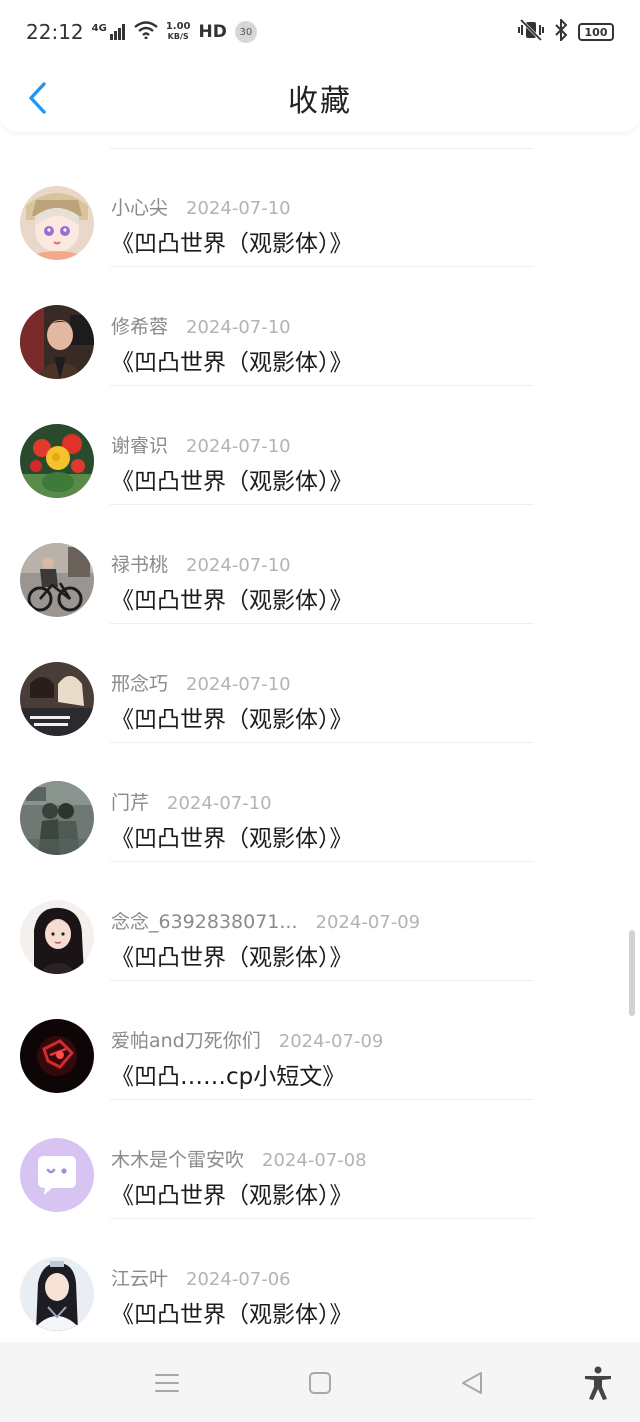 The image size is (640, 1422). What do you see at coordinates (632, 973) in the screenshot?
I see `scrollbar` at bounding box center [632, 973].